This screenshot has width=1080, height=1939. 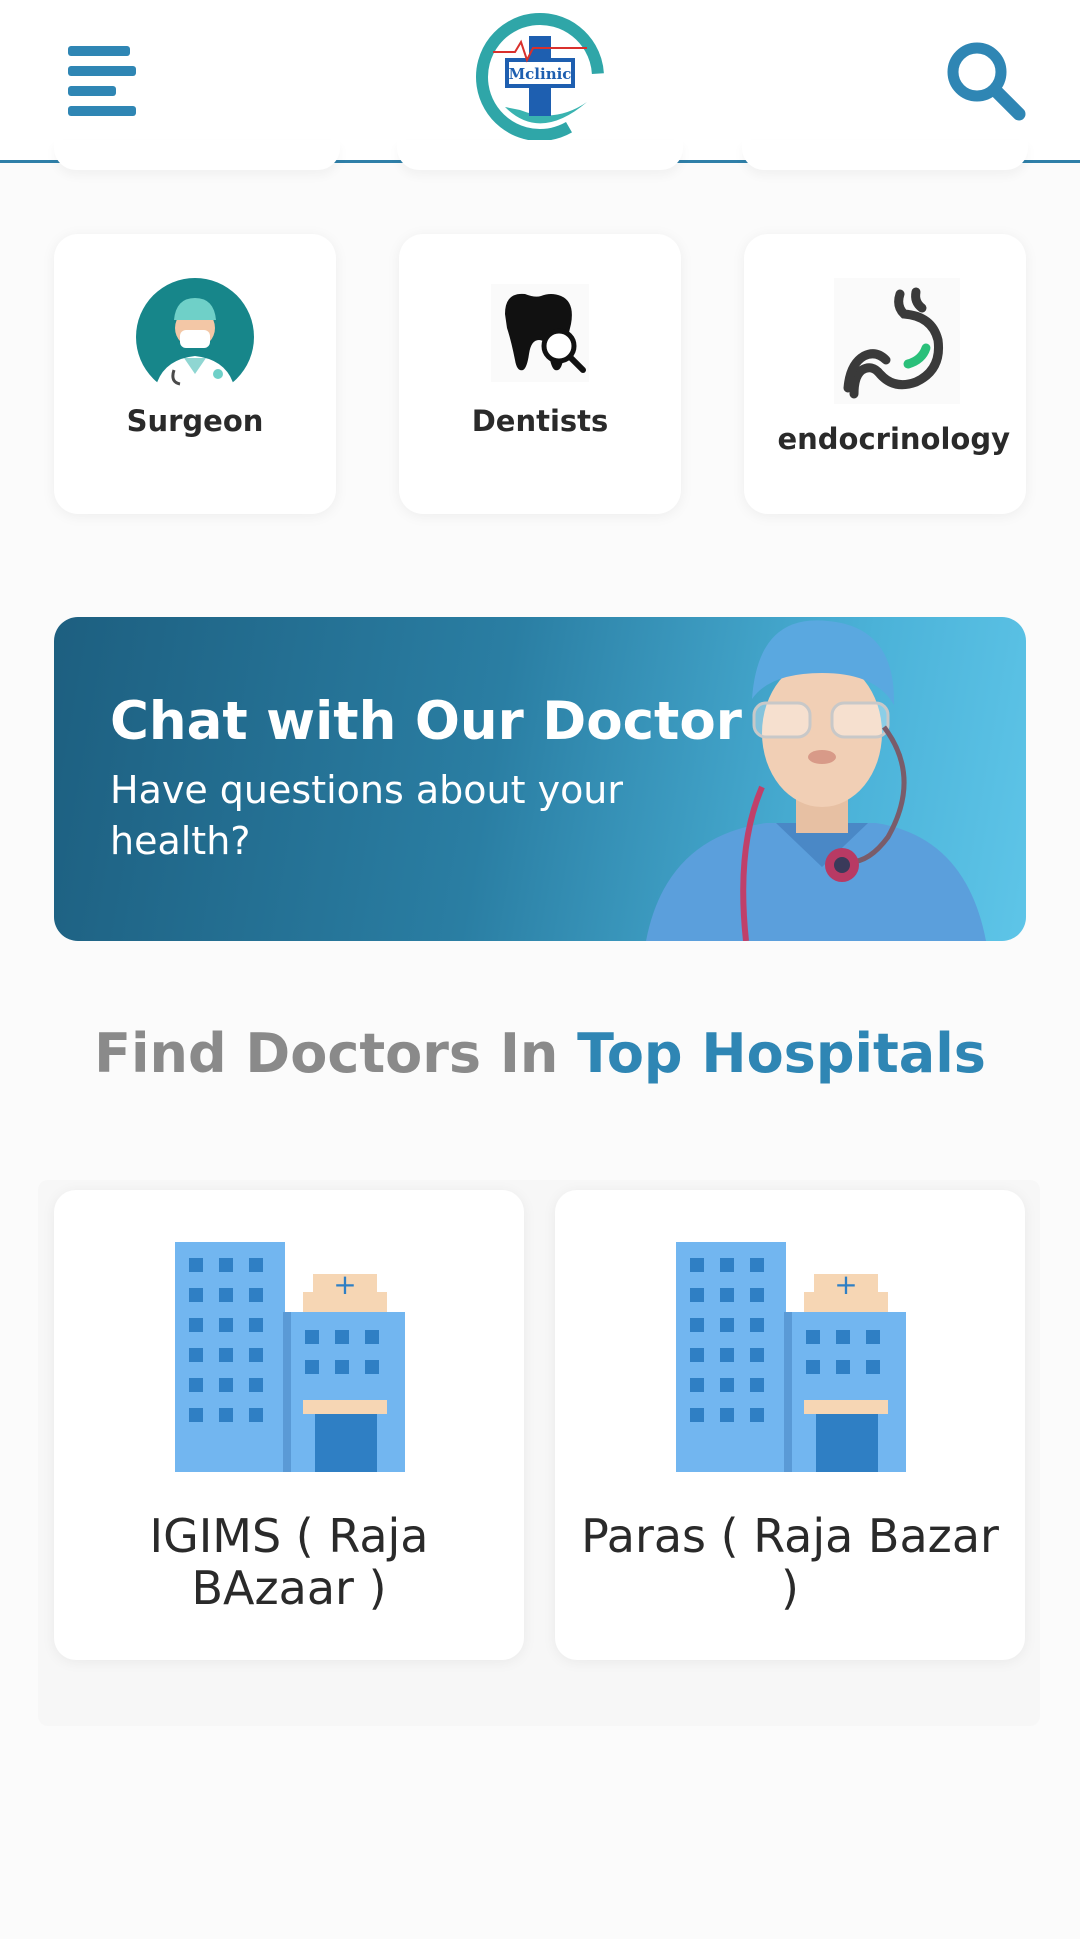 What do you see at coordinates (540, 74) in the screenshot?
I see `logo-text: Mclinic` at bounding box center [540, 74].